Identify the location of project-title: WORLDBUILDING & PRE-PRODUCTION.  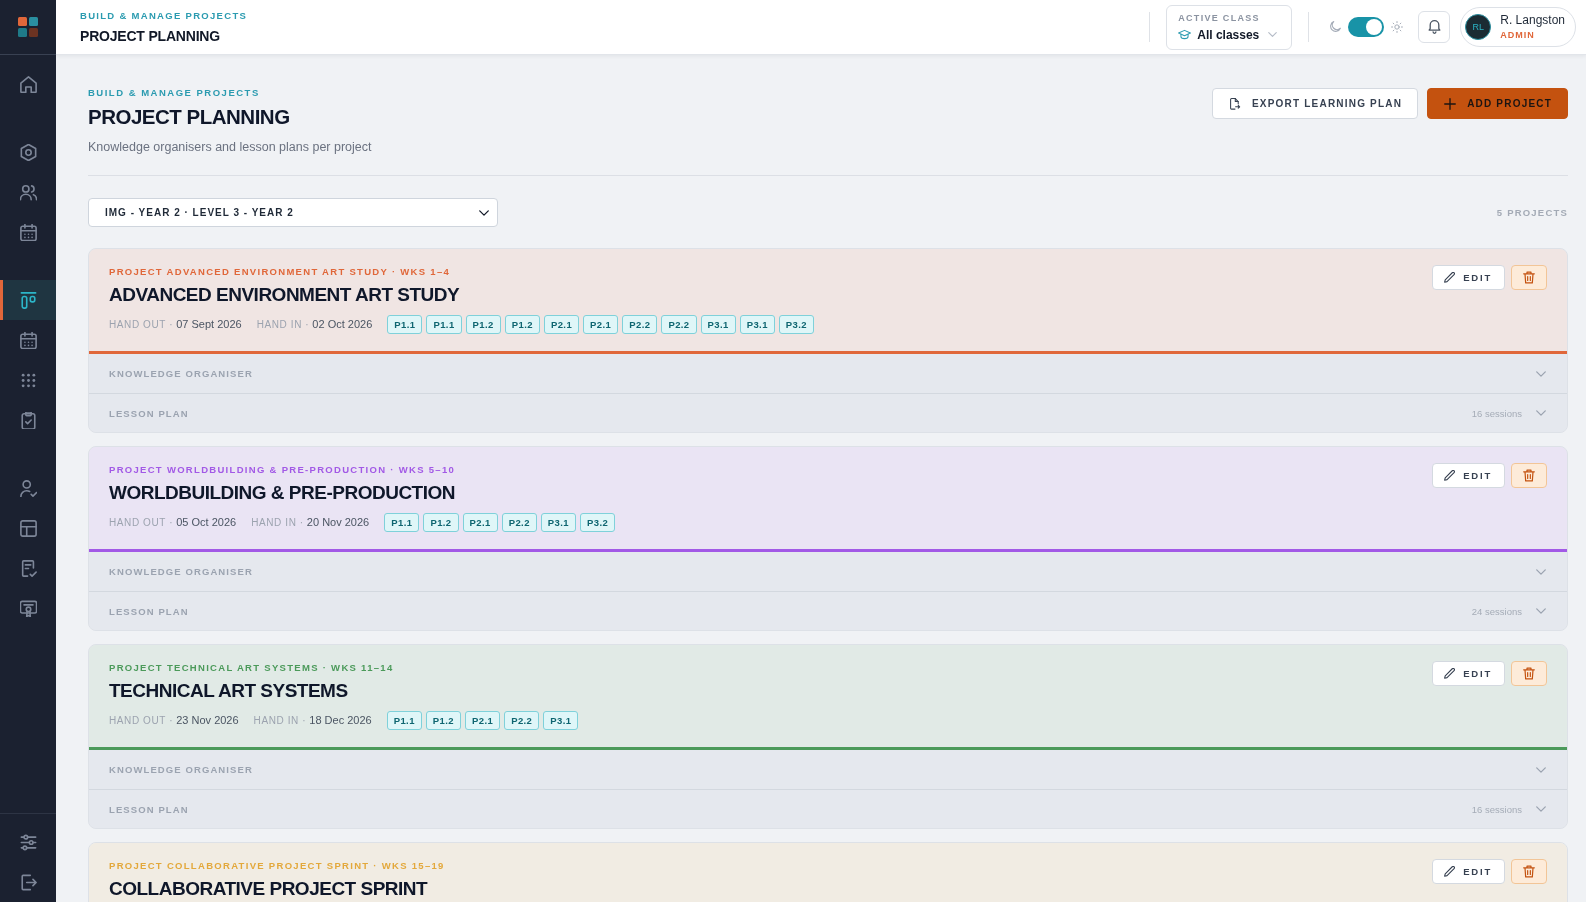
(282, 493).